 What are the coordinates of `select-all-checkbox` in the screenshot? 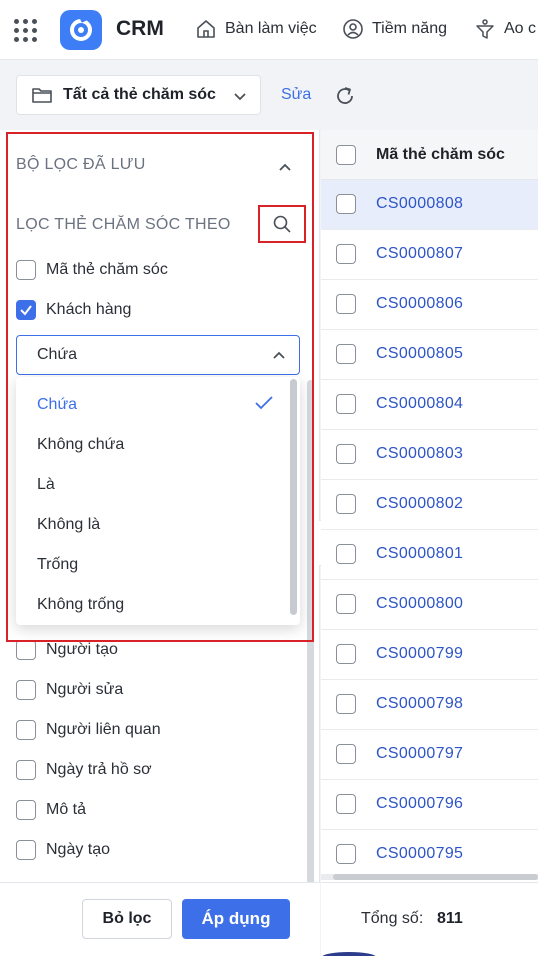 It's located at (346, 155).